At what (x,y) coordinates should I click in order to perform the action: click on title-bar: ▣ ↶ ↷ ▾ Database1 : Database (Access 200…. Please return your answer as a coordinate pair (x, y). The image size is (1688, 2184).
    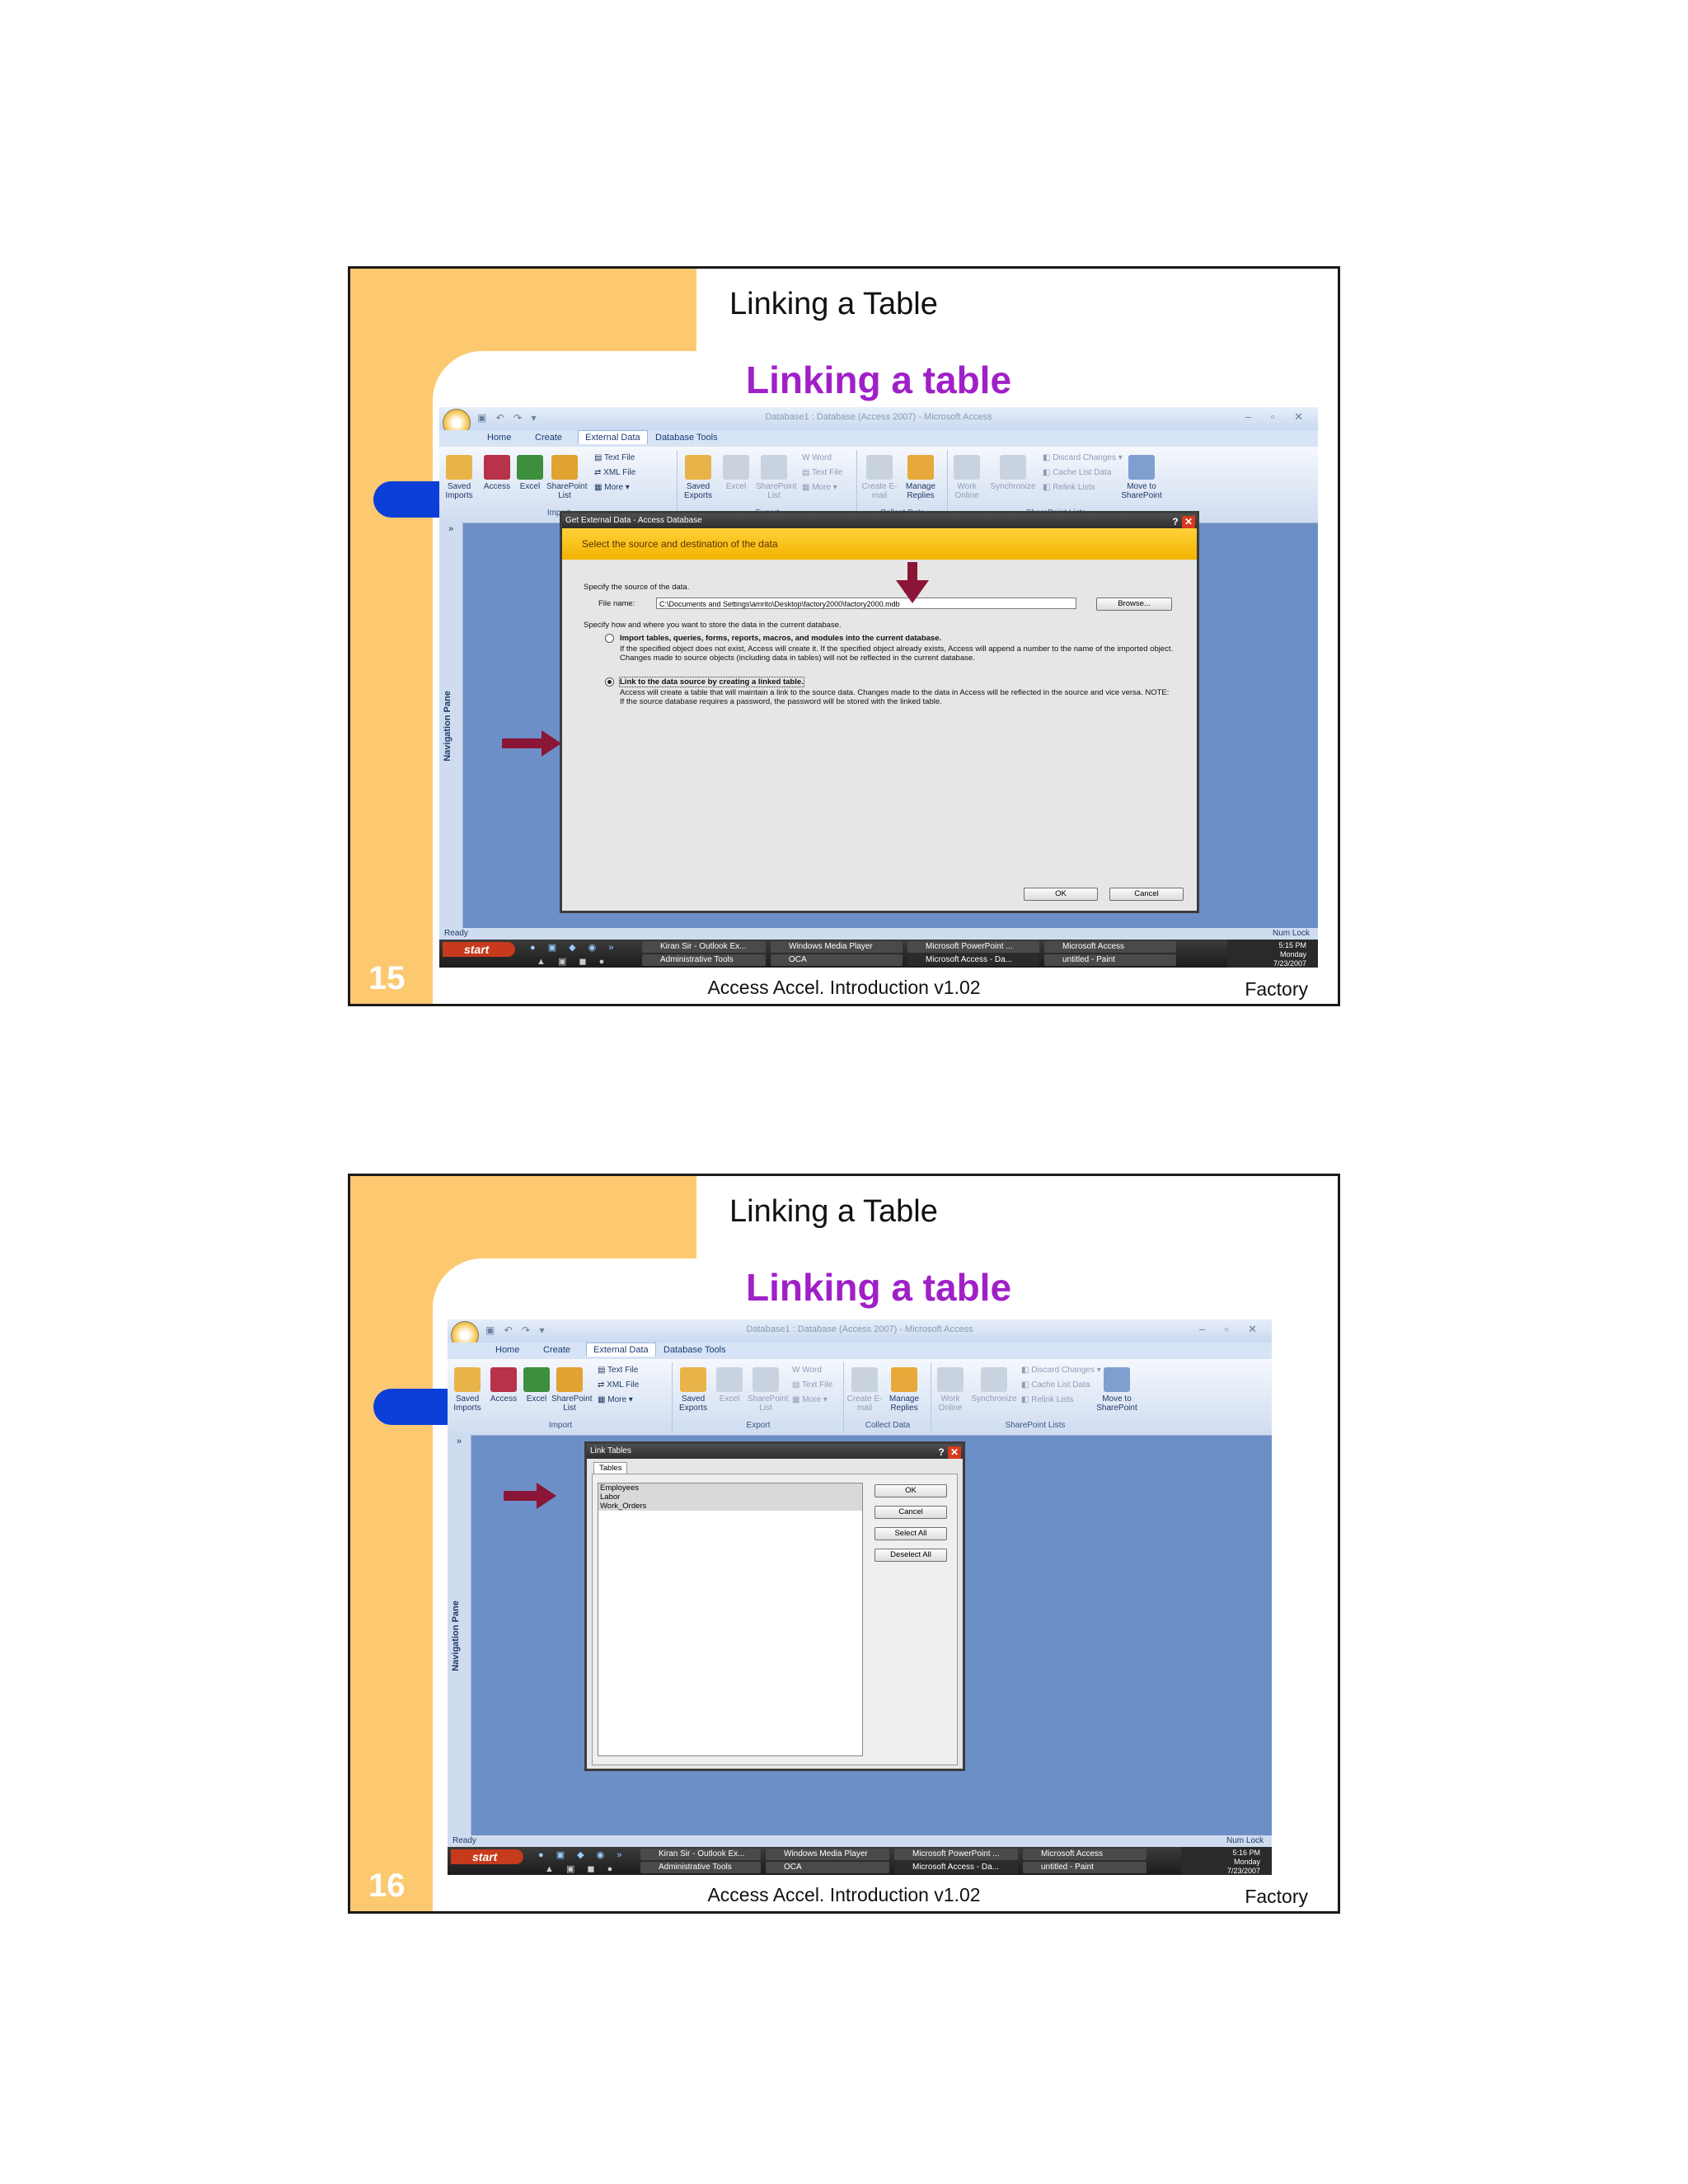
    Looking at the image, I should click on (860, 1334).